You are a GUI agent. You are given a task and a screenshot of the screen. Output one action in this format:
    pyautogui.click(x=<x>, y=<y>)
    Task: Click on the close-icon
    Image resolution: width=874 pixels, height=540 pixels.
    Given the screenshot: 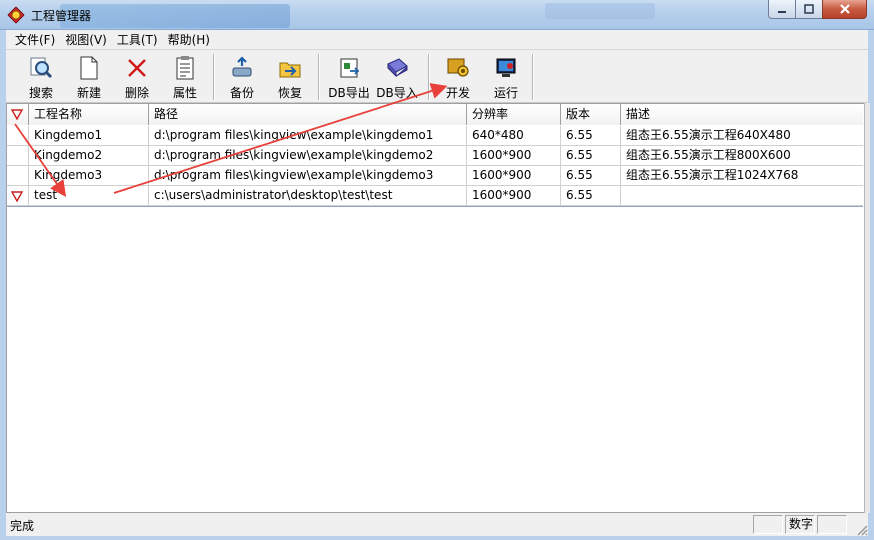 What is the action you would take?
    pyautogui.click(x=844, y=9)
    